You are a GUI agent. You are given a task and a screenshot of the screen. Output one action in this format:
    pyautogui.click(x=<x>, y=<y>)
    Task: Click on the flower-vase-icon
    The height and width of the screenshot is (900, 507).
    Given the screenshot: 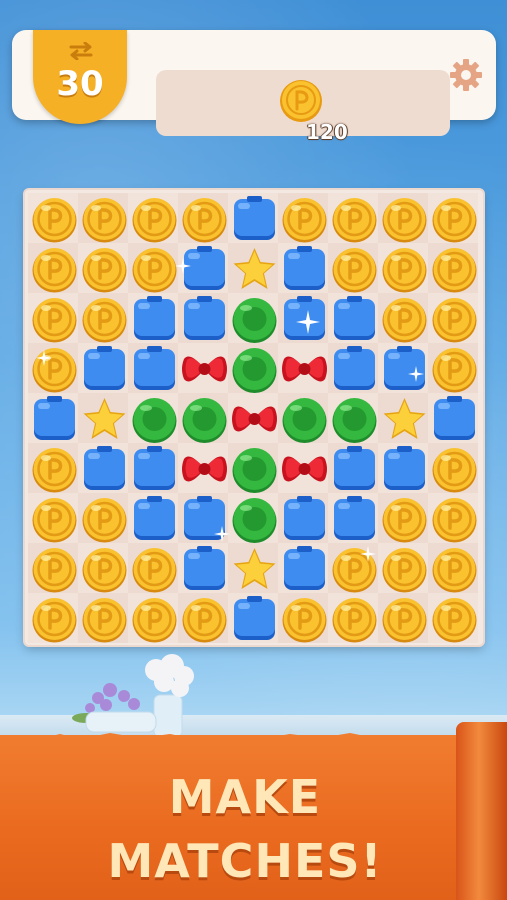 What is the action you would take?
    pyautogui.click(x=133, y=696)
    